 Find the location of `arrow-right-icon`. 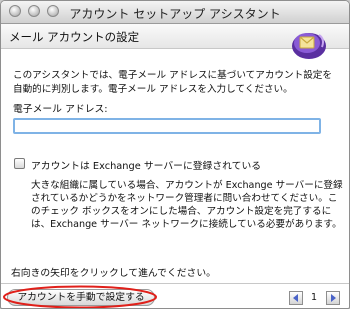

arrow-right-icon is located at coordinates (333, 298).